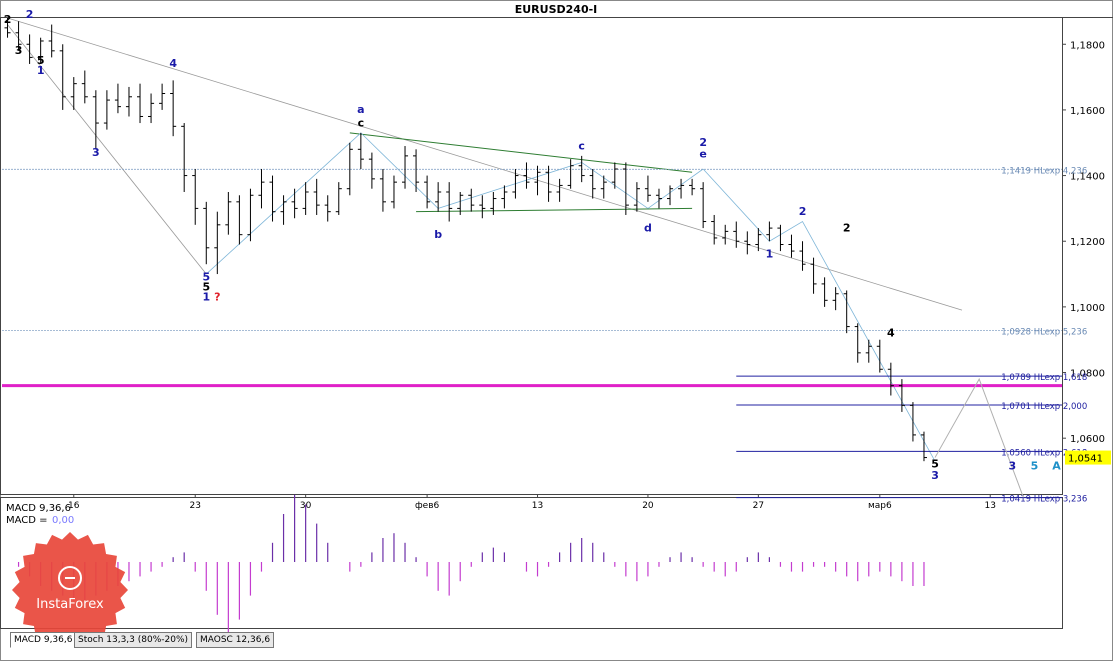 This screenshot has width=1113, height=665. Describe the element at coordinates (648, 227) in the screenshot. I see `wave-label: d` at that location.